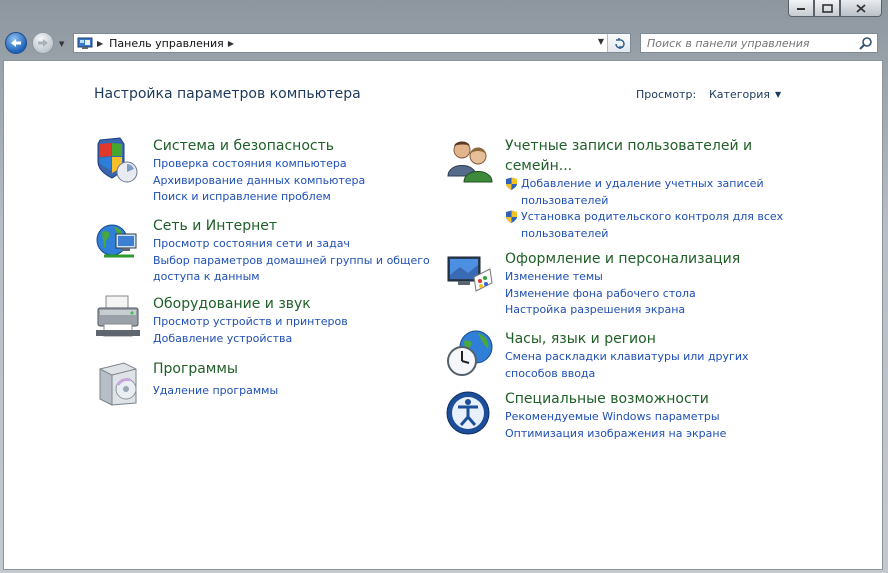 This screenshot has height=573, width=888. What do you see at coordinates (215, 391) in the screenshot?
I see `task-link: Удаление программы` at bounding box center [215, 391].